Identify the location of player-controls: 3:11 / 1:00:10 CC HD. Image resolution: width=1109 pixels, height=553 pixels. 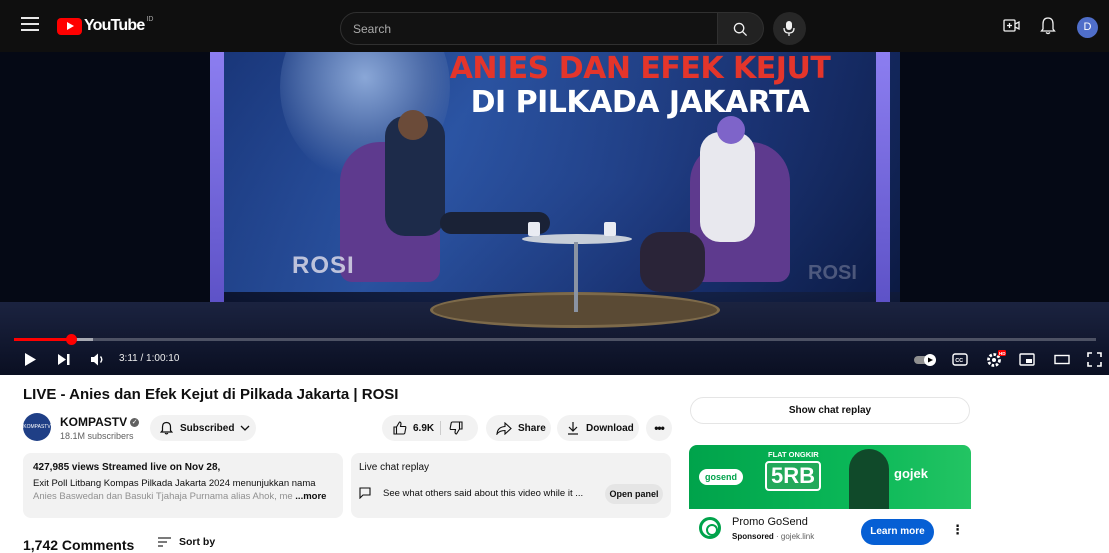
(554, 359).